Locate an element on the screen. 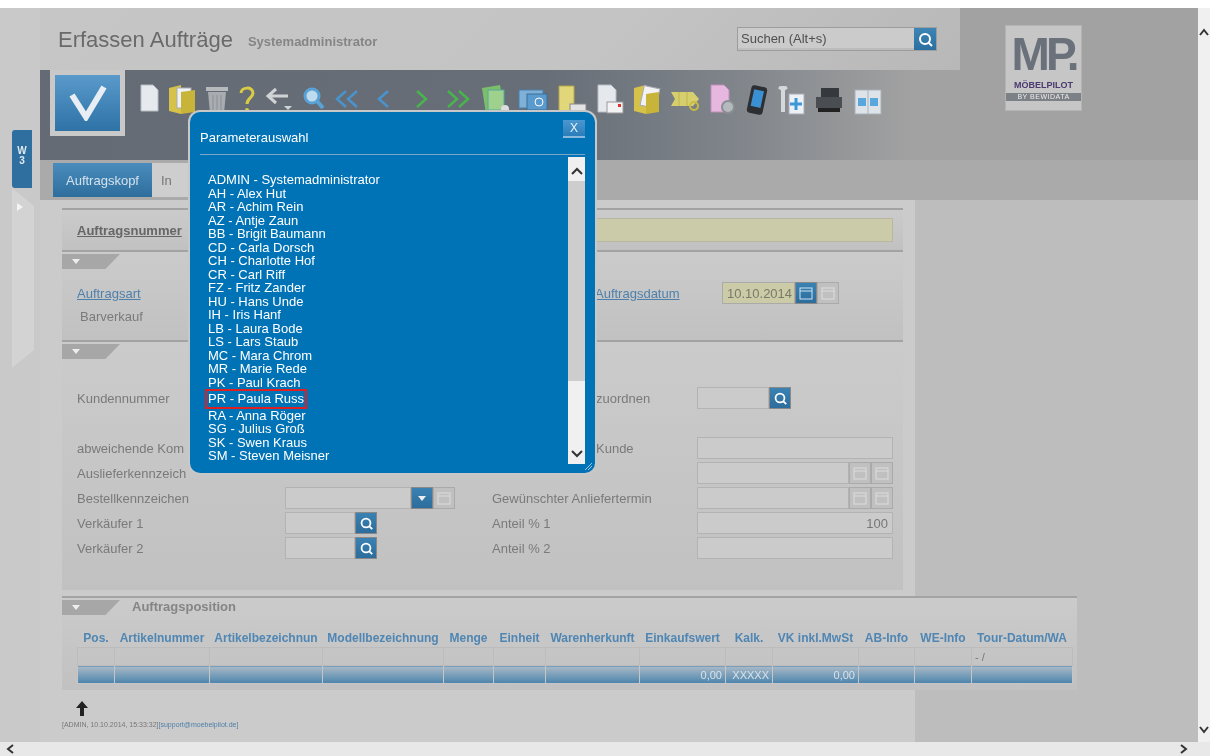  field-label: Auslieferkennzeich is located at coordinates (132, 473).